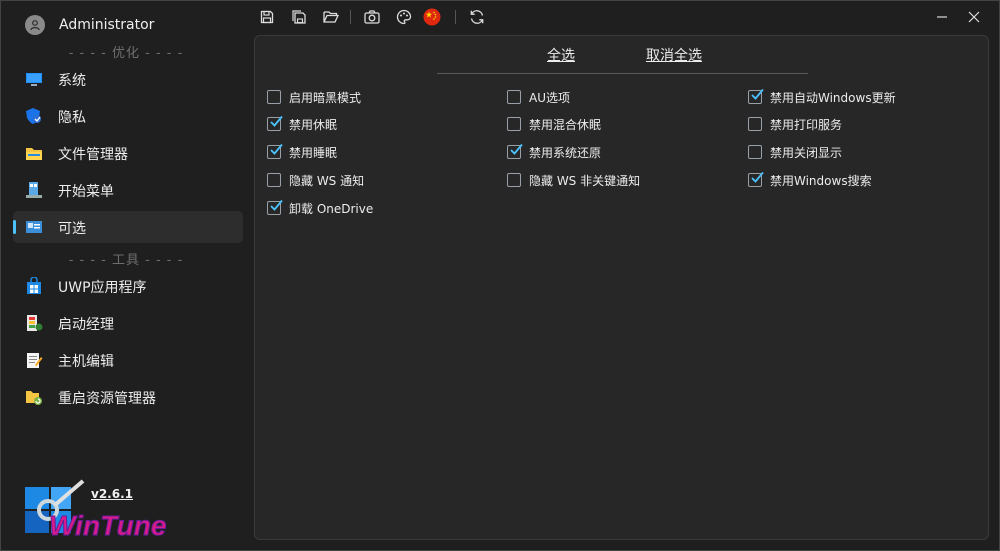 The image size is (1000, 551). I want to click on screenshot-button, so click(372, 17).